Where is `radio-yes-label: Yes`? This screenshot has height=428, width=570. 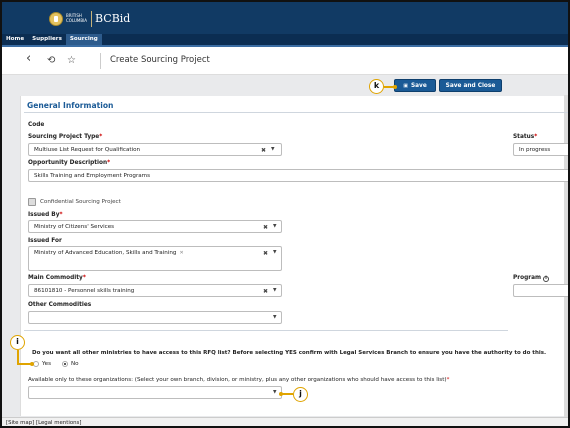
radio-yes-label: Yes is located at coordinates (47, 364).